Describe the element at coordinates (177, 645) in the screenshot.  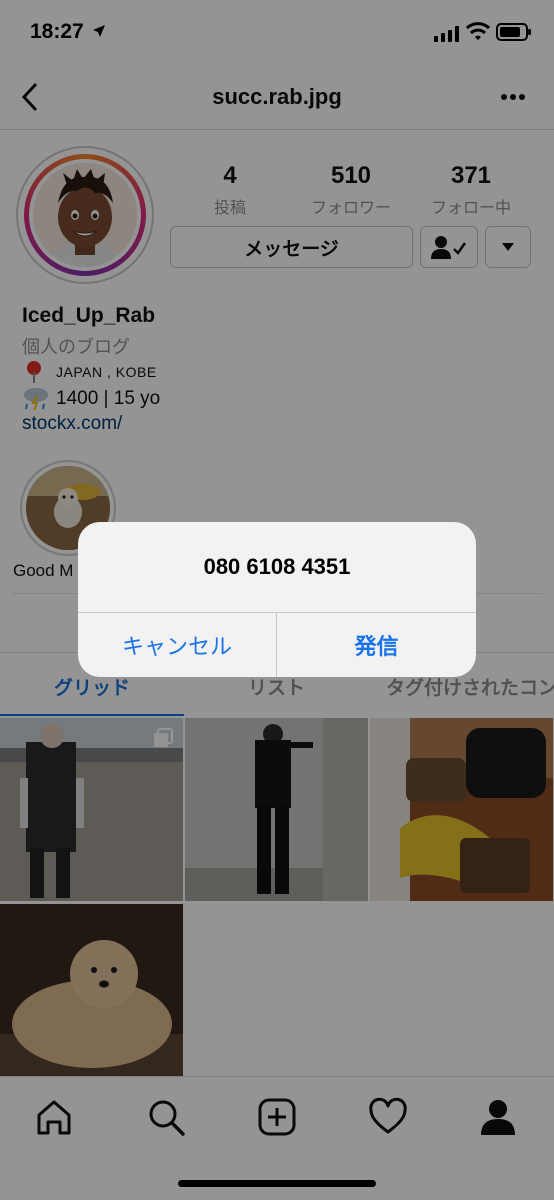
I see `cancel-button: キャンセル` at that location.